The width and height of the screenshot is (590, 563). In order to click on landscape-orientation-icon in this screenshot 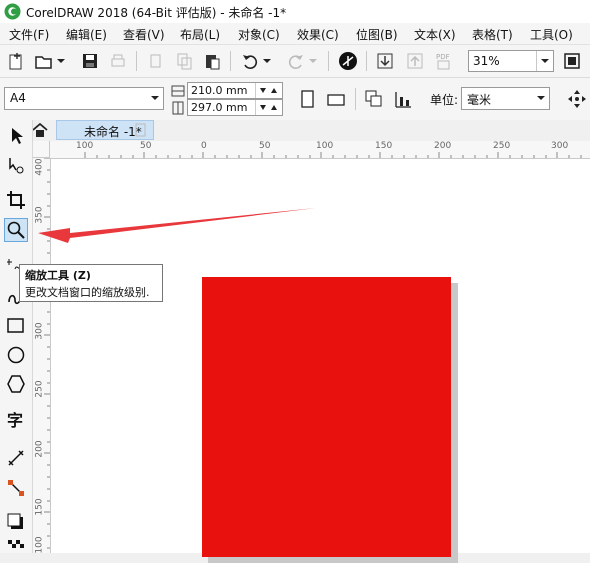, I will do `click(336, 99)`.